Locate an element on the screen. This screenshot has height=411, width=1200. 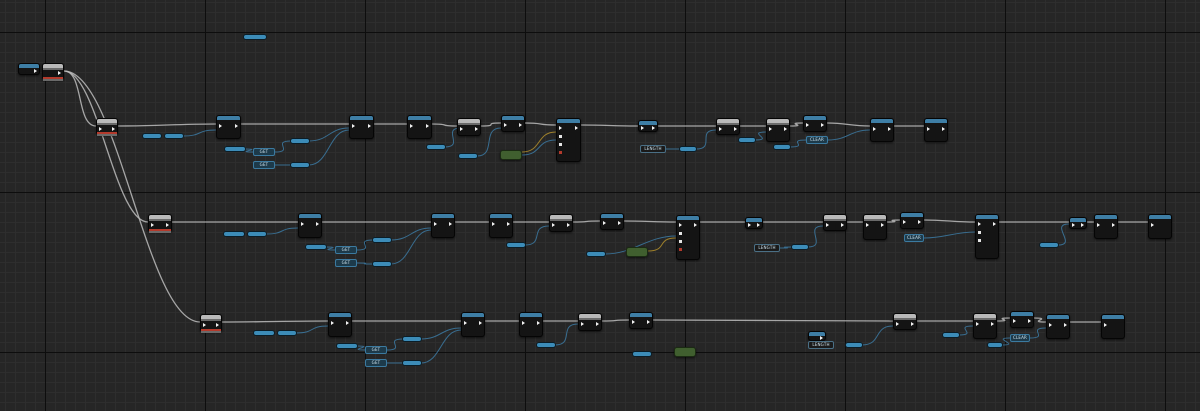
sequence-node is located at coordinates (53, 72).